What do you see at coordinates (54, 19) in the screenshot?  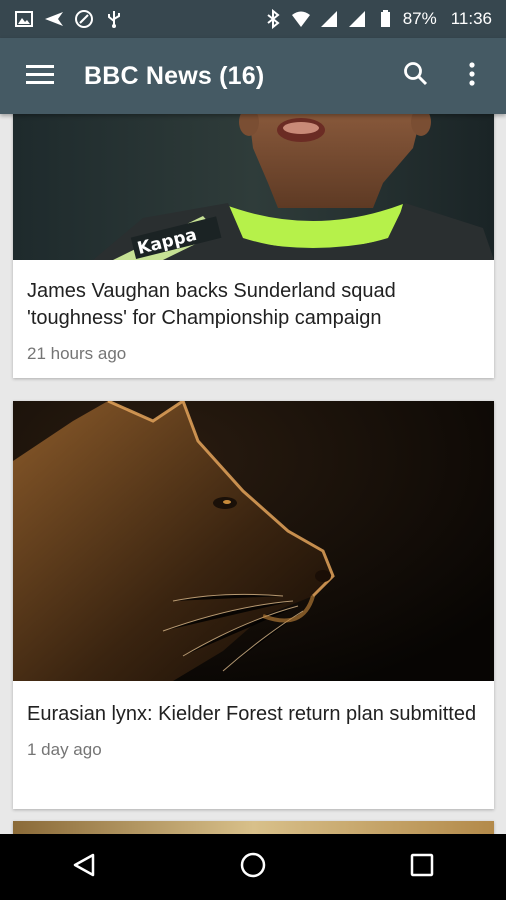 I see `send-icon` at bounding box center [54, 19].